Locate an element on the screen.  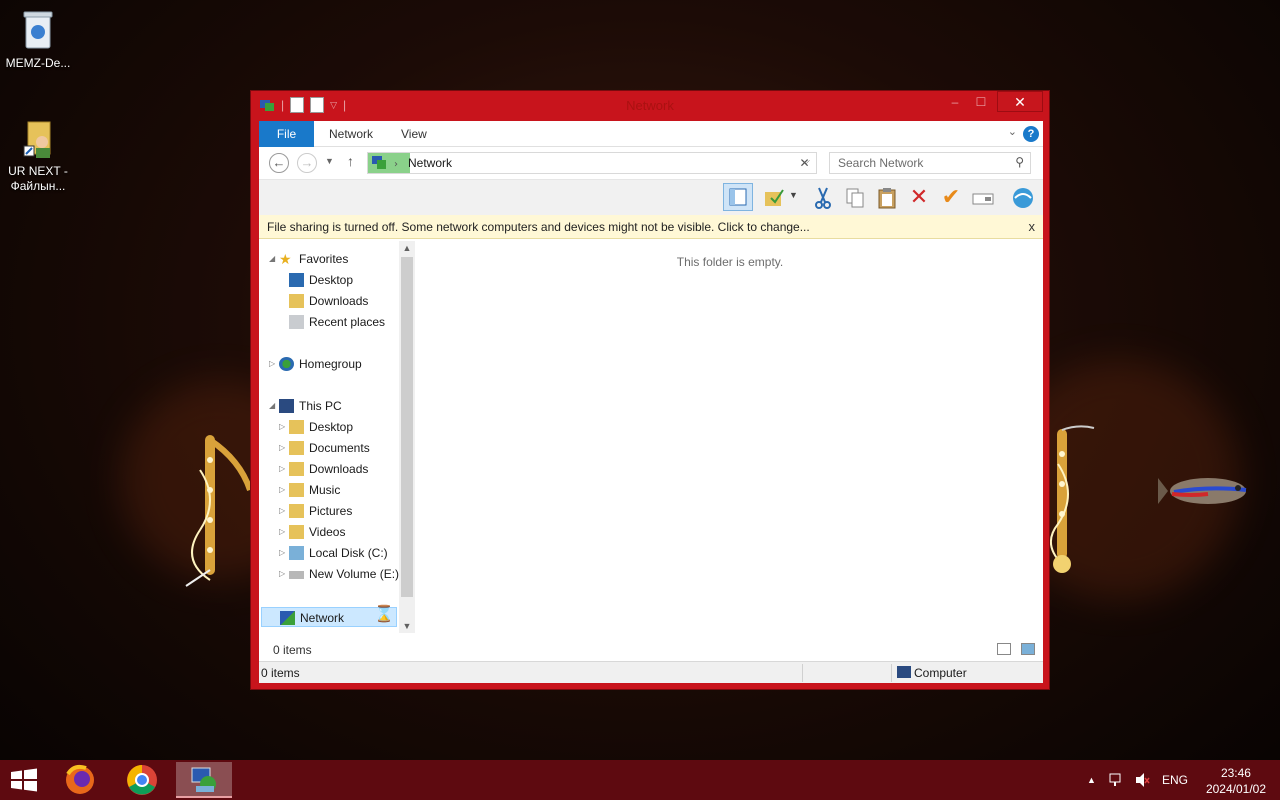
network-status-icon is located at coordinates (1116, 780).